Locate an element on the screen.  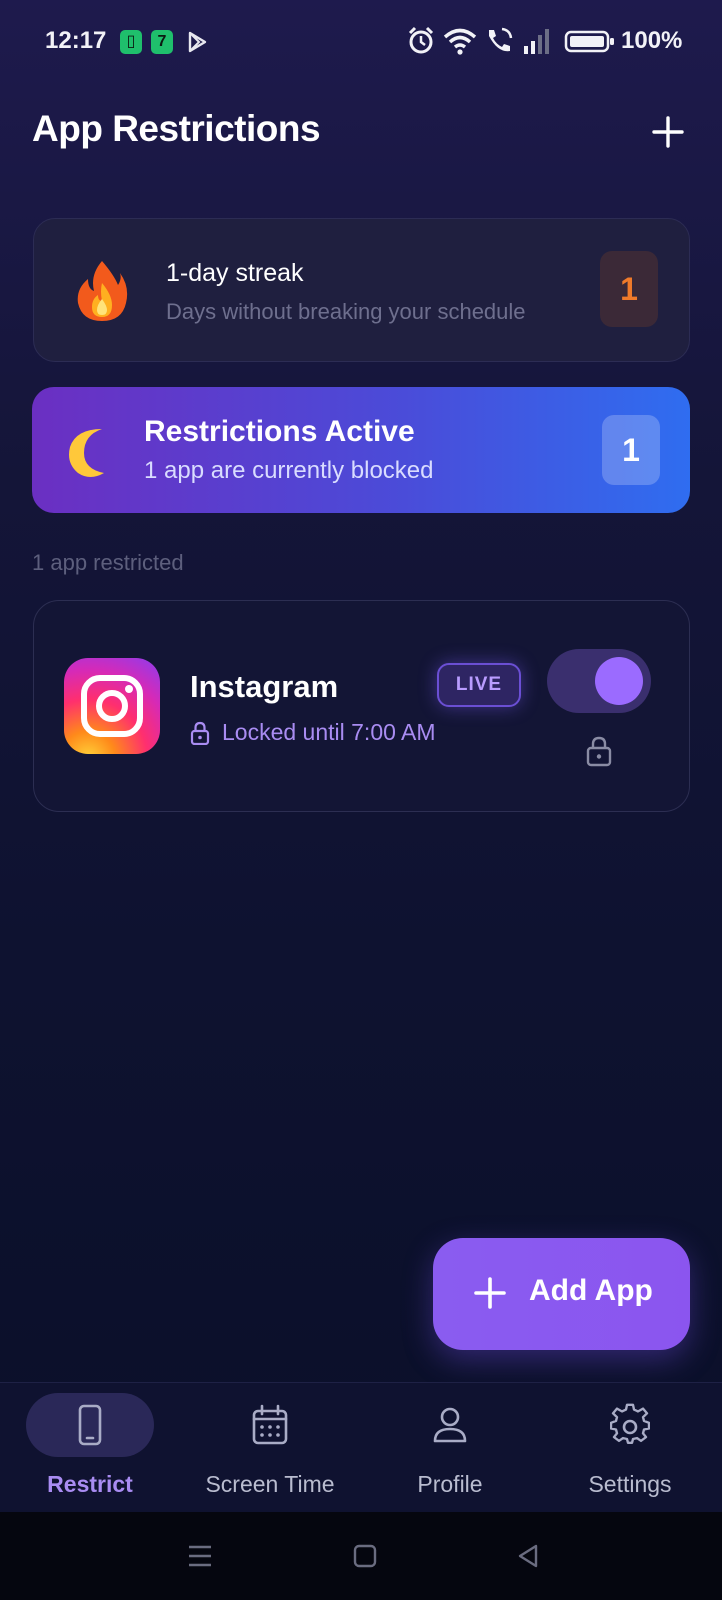
calendar-icon is located at coordinates (270, 1424).